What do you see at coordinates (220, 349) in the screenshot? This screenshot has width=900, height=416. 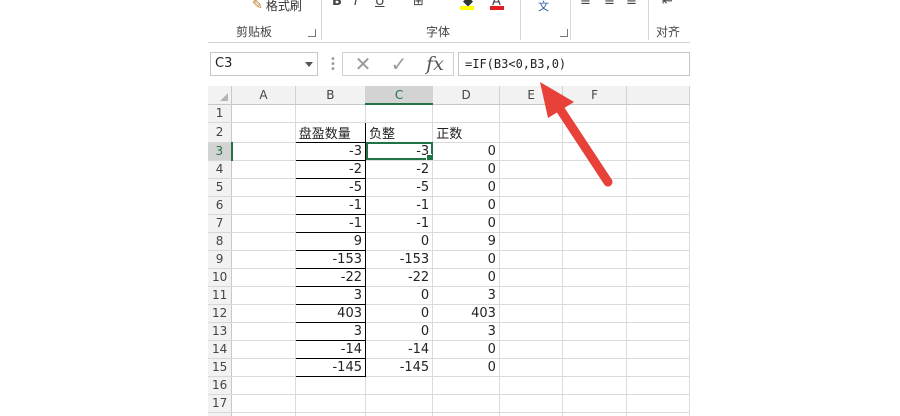 I see `row-header: 14` at bounding box center [220, 349].